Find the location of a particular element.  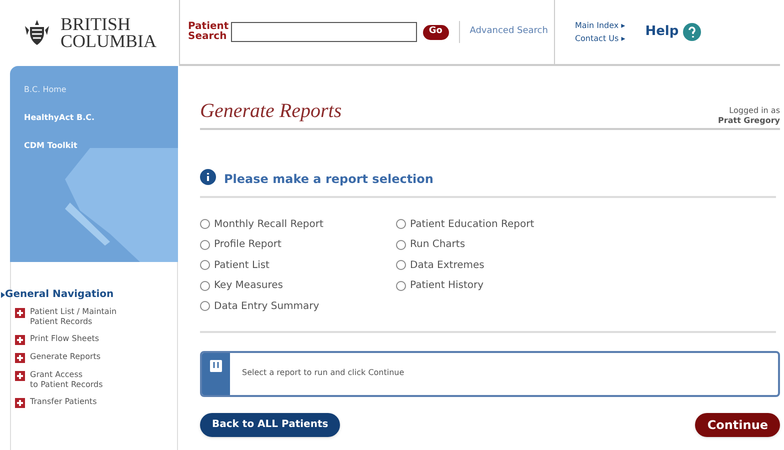

nav-heading: General Navigation is located at coordinates (59, 295).